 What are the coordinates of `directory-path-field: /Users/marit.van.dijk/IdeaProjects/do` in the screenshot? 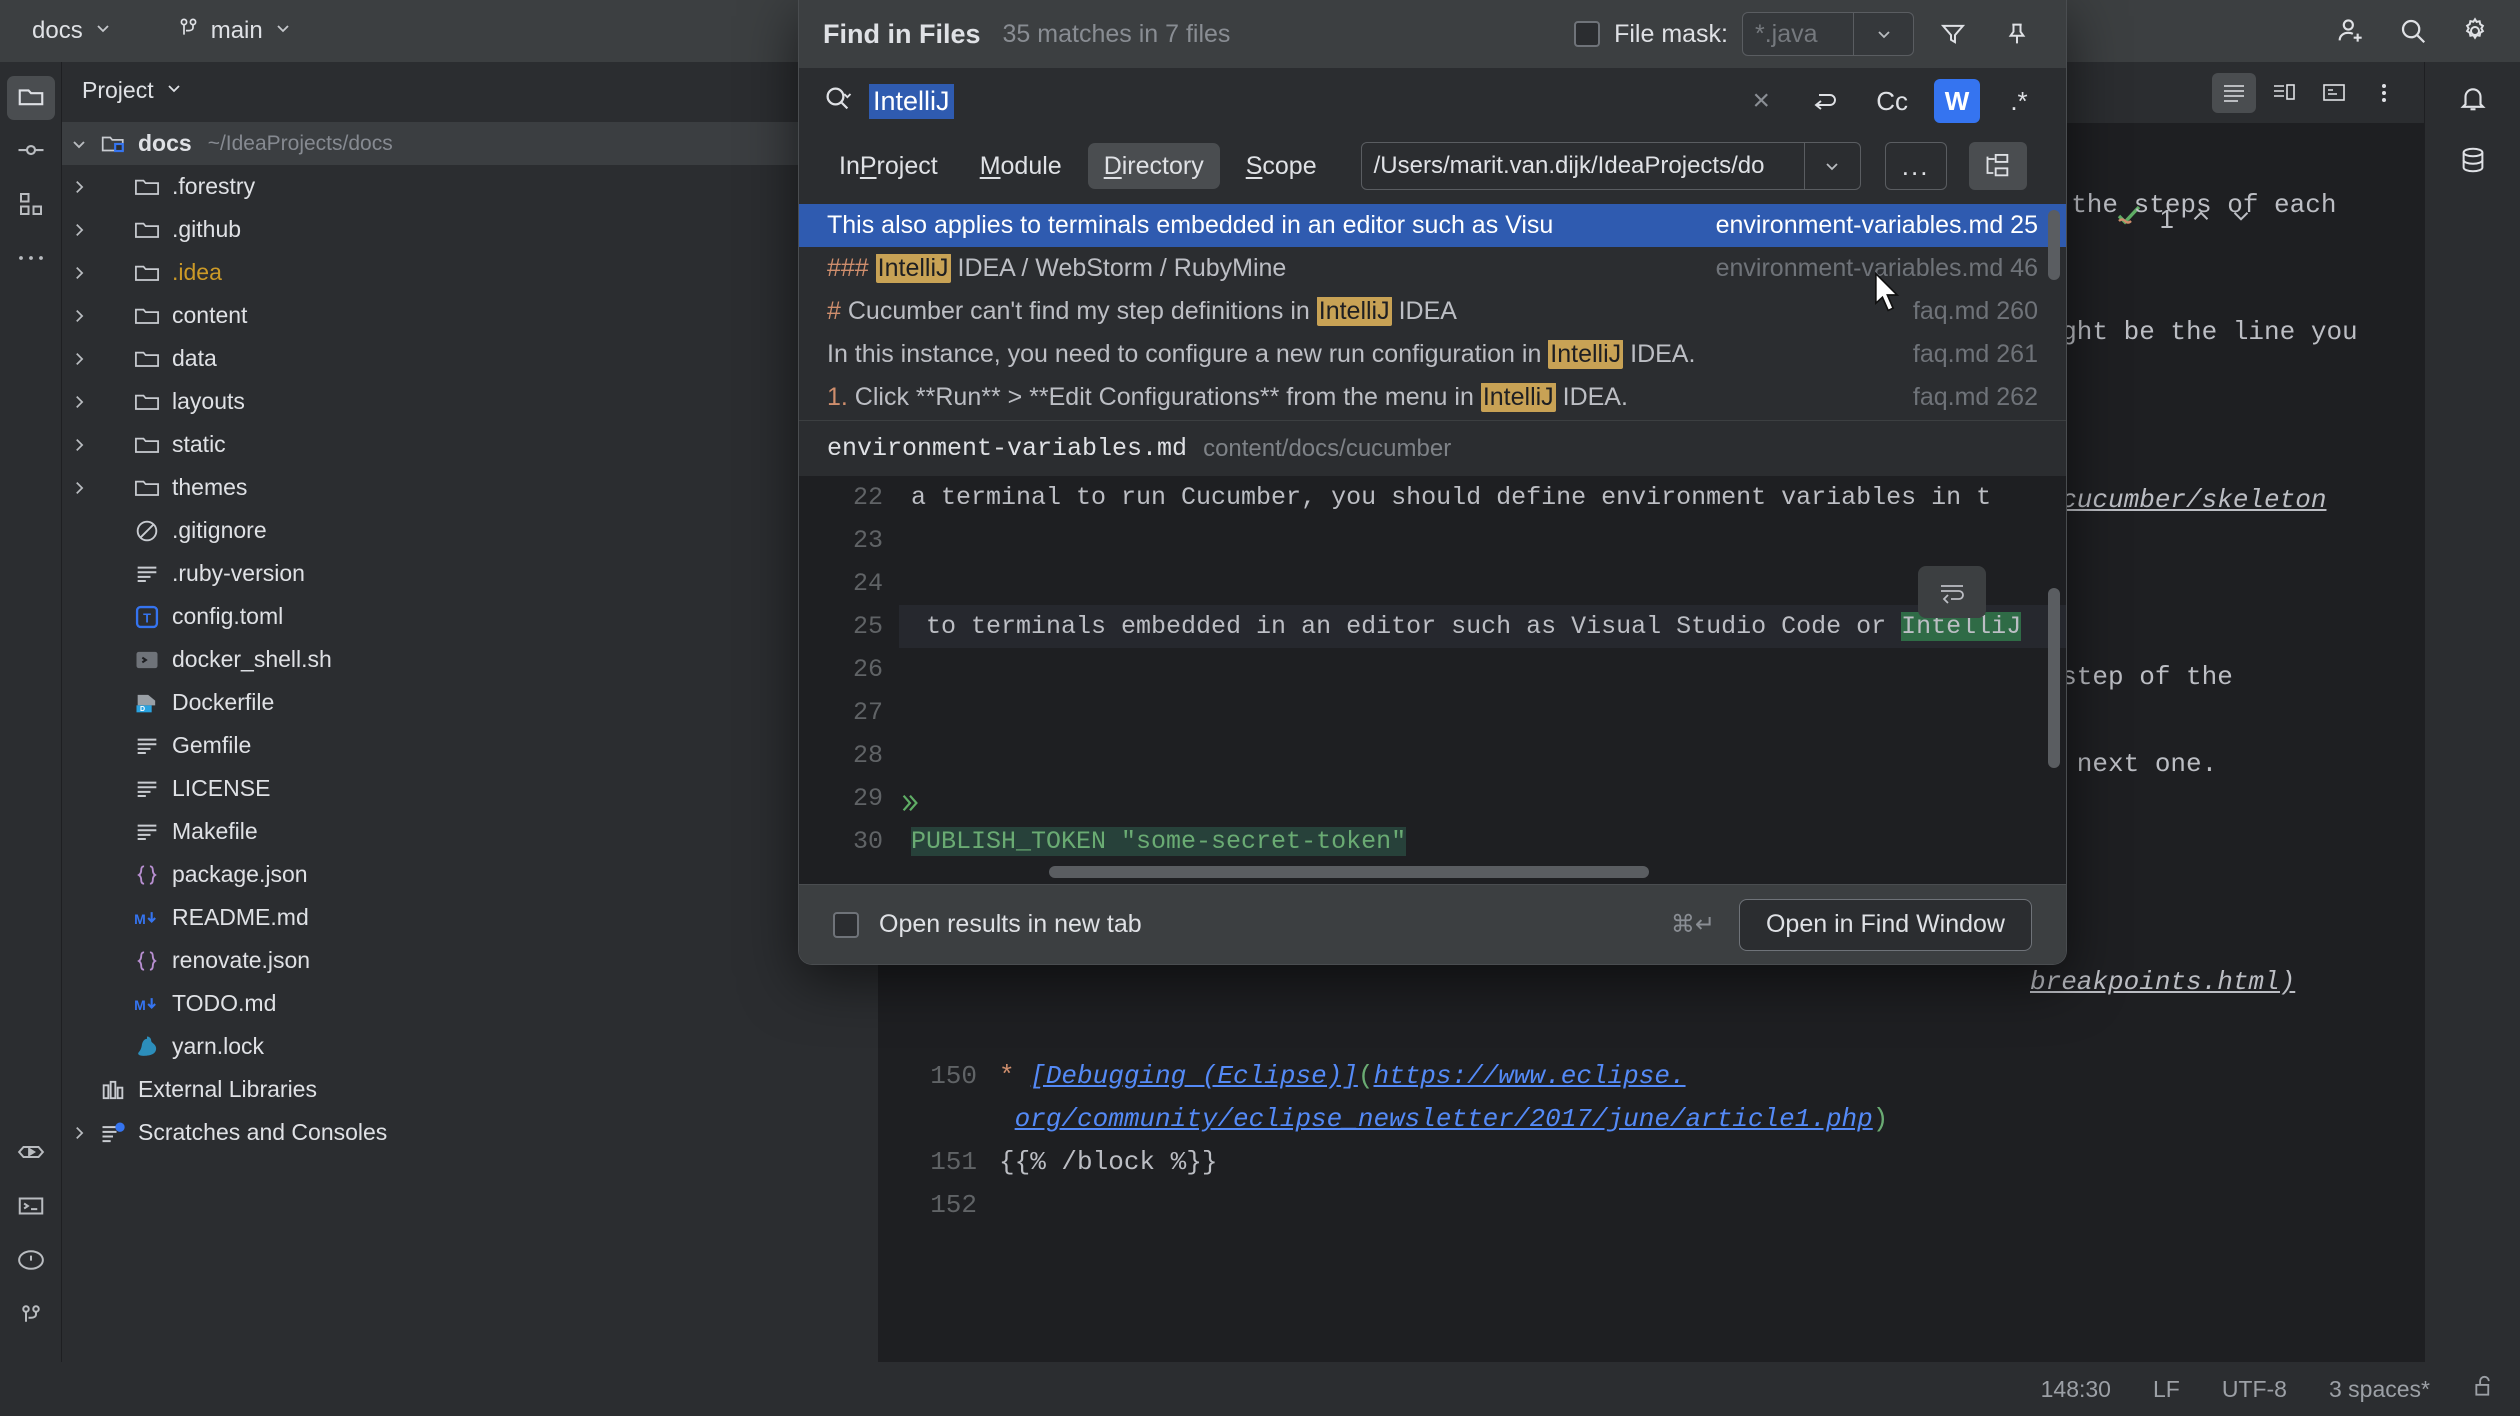 It's located at (1610, 166).